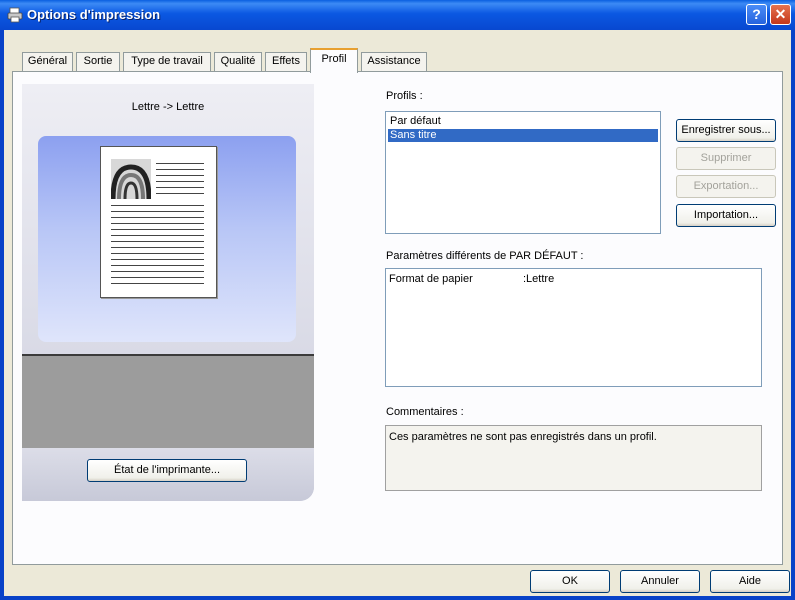  Describe the element at coordinates (485, 256) in the screenshot. I see `differences-label: Paramètres différents de PAR DÉFAUT :` at that location.